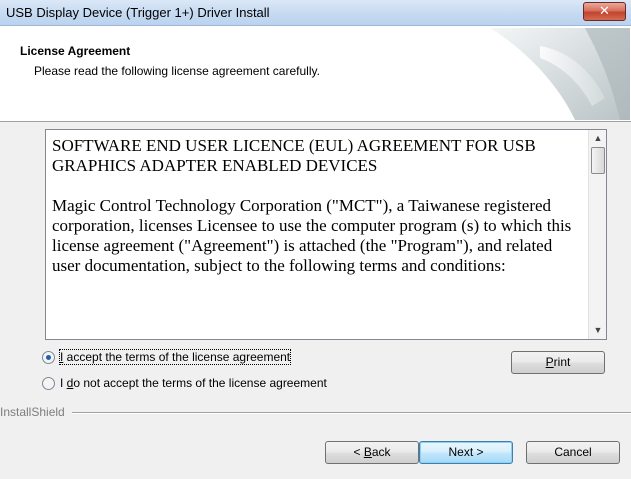 The width and height of the screenshot is (631, 479). I want to click on back-button: < Back, so click(372, 452).